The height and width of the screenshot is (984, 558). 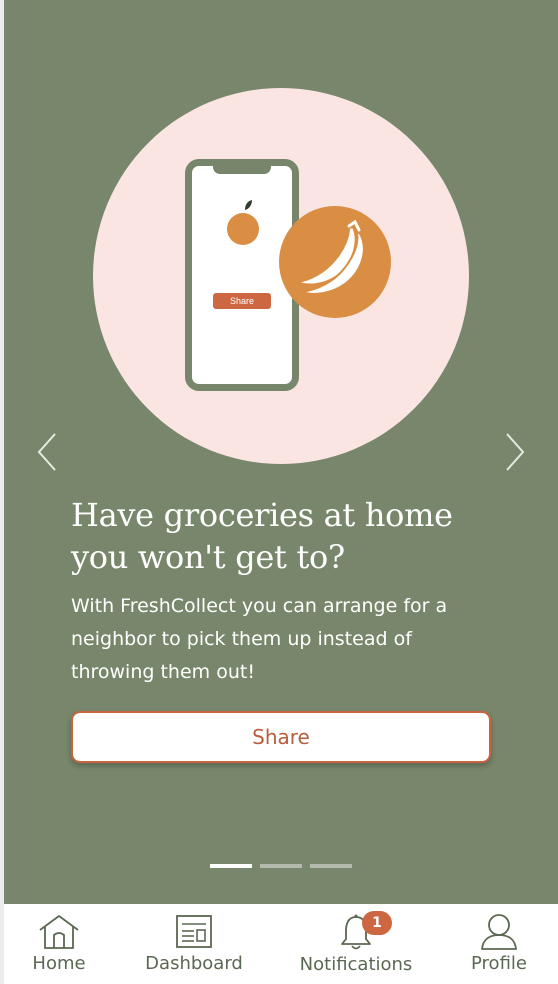 What do you see at coordinates (47, 452) in the screenshot?
I see `chevron-left-icon` at bounding box center [47, 452].